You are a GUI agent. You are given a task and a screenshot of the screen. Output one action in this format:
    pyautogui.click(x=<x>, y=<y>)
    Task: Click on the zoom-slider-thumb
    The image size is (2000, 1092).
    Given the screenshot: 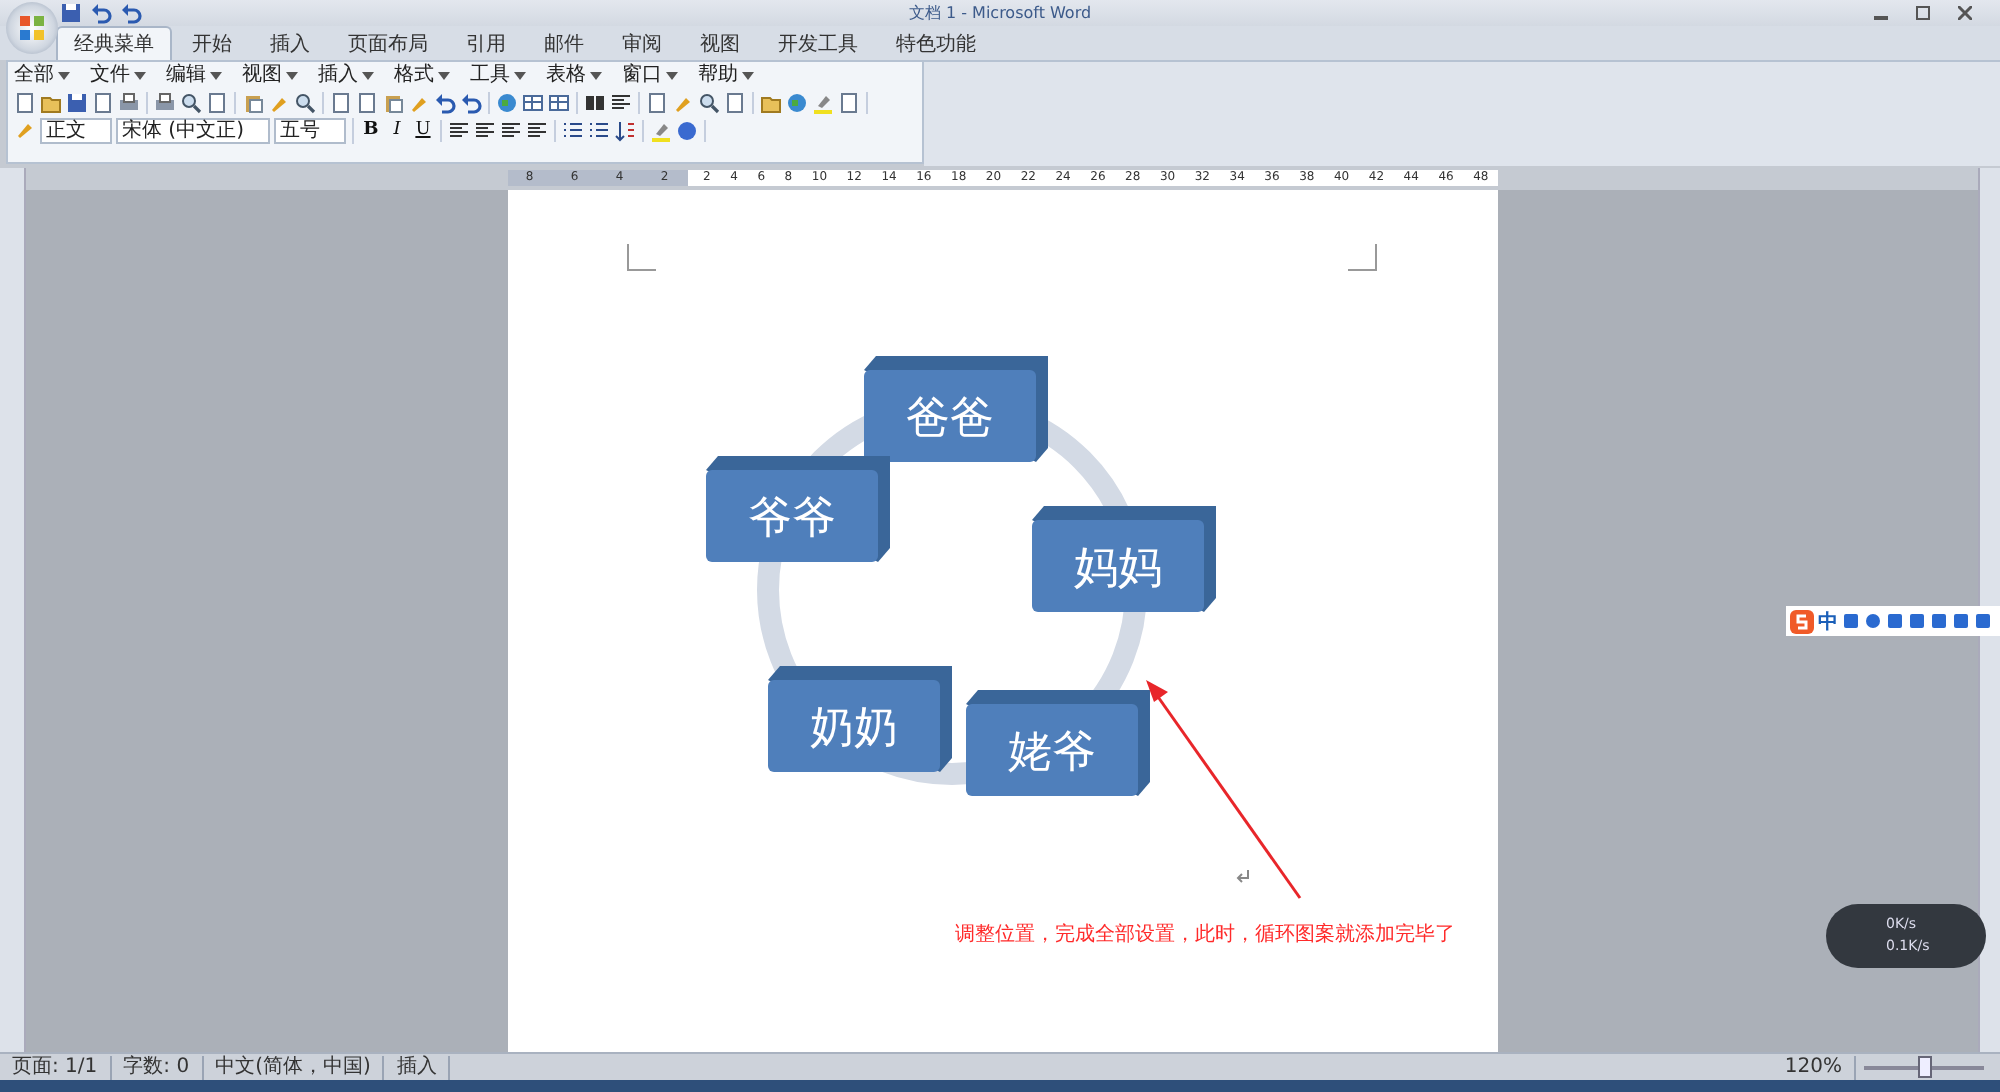 What is the action you would take?
    pyautogui.click(x=1925, y=1067)
    